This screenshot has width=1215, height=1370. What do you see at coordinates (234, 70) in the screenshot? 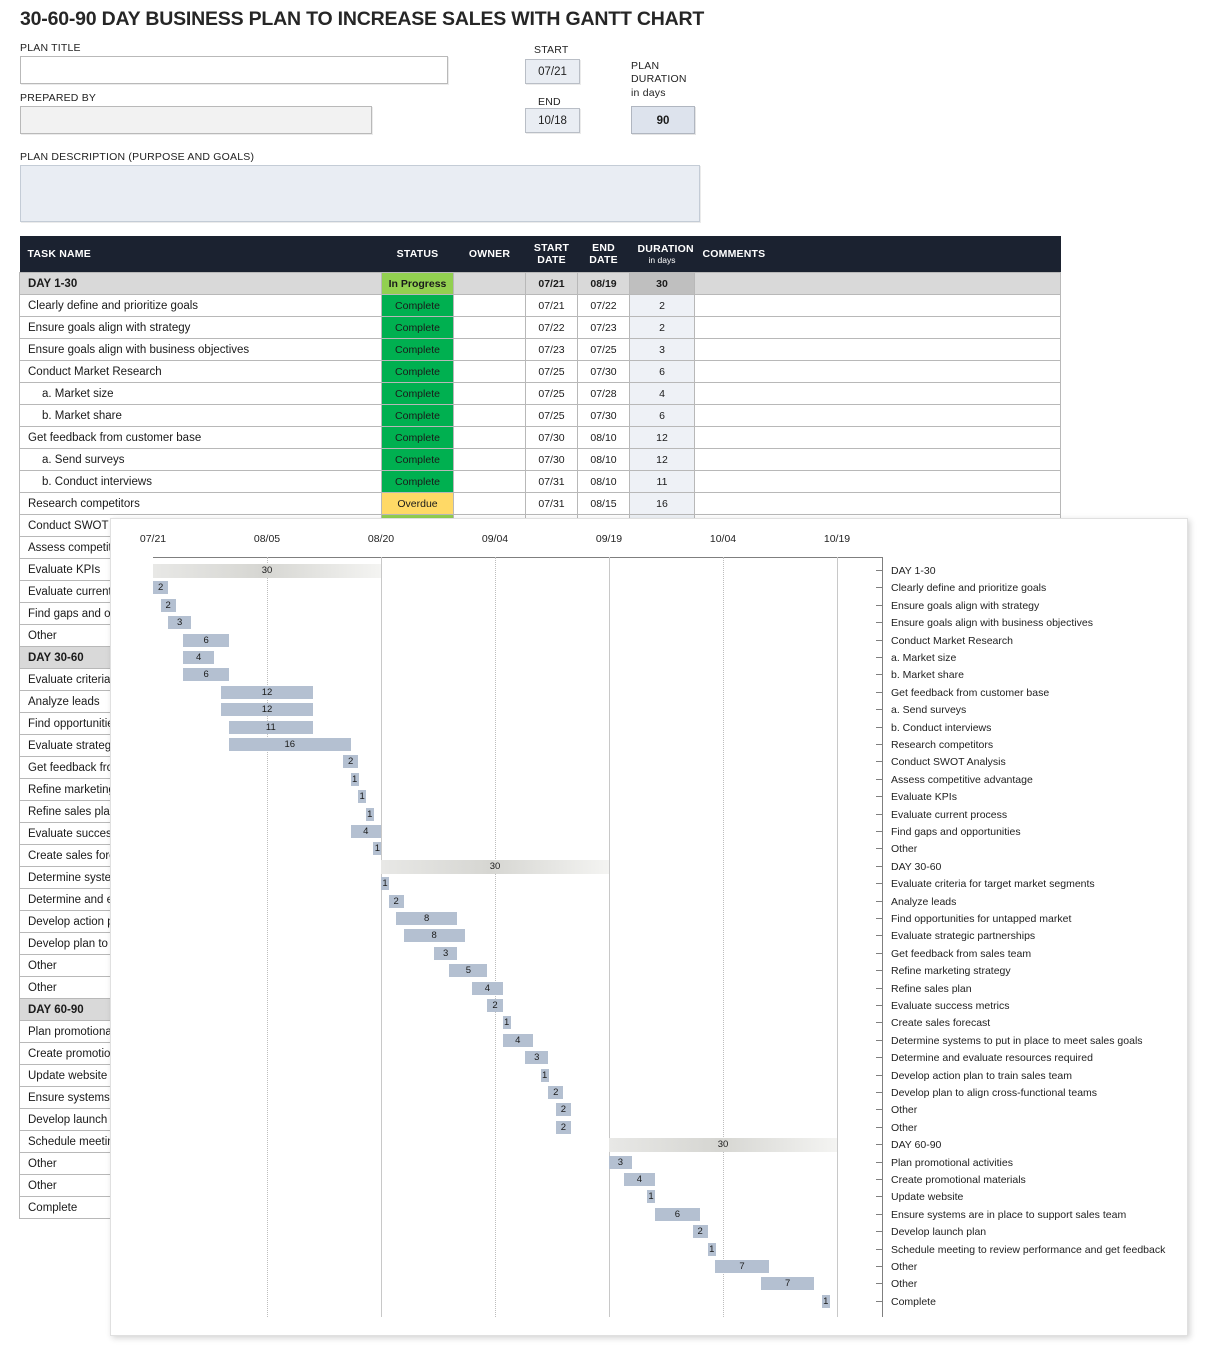
I see `plan-title-input` at bounding box center [234, 70].